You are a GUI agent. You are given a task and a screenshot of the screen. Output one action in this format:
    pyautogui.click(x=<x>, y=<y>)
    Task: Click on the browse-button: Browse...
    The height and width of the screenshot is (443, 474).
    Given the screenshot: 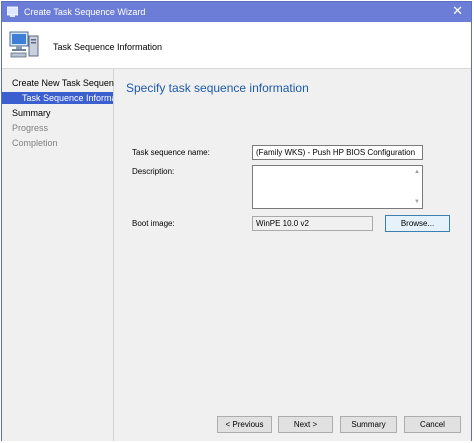 What is the action you would take?
    pyautogui.click(x=417, y=223)
    